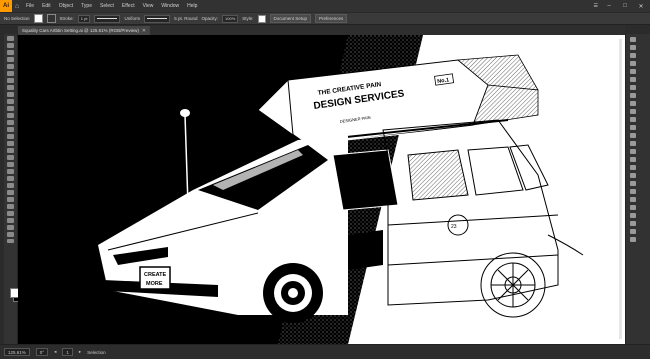  I want to click on swap-fill-stroke-icon, so click(10, 241).